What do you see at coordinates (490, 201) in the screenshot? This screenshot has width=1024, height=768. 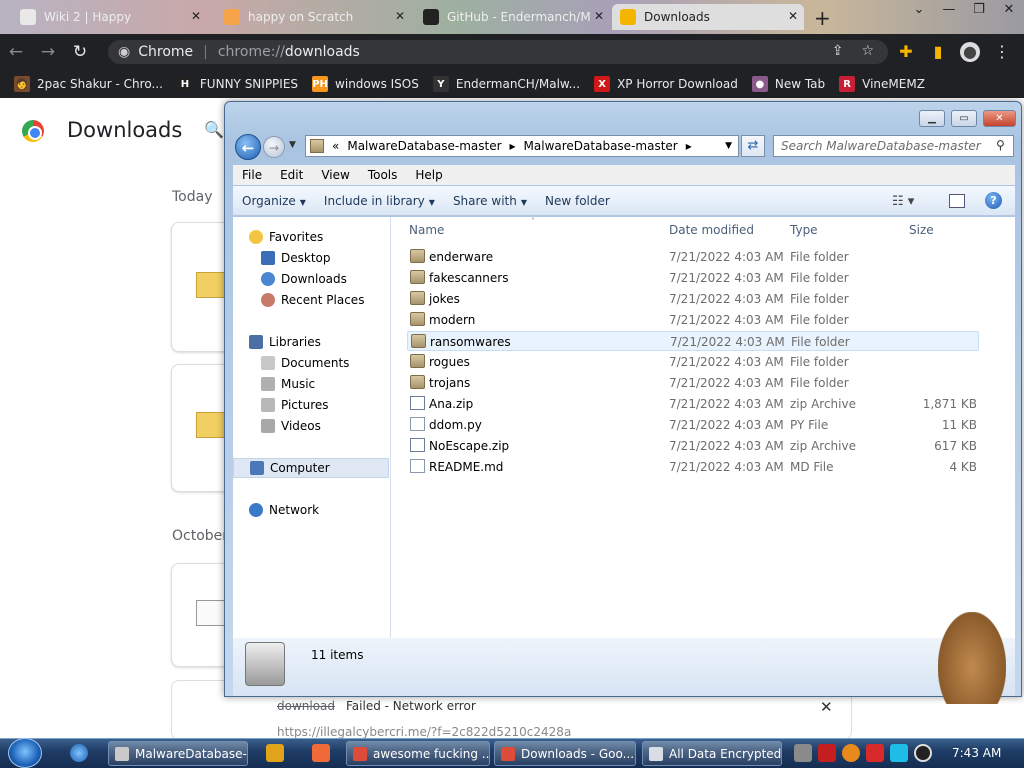 I see `share-with-button: Share with ▼` at bounding box center [490, 201].